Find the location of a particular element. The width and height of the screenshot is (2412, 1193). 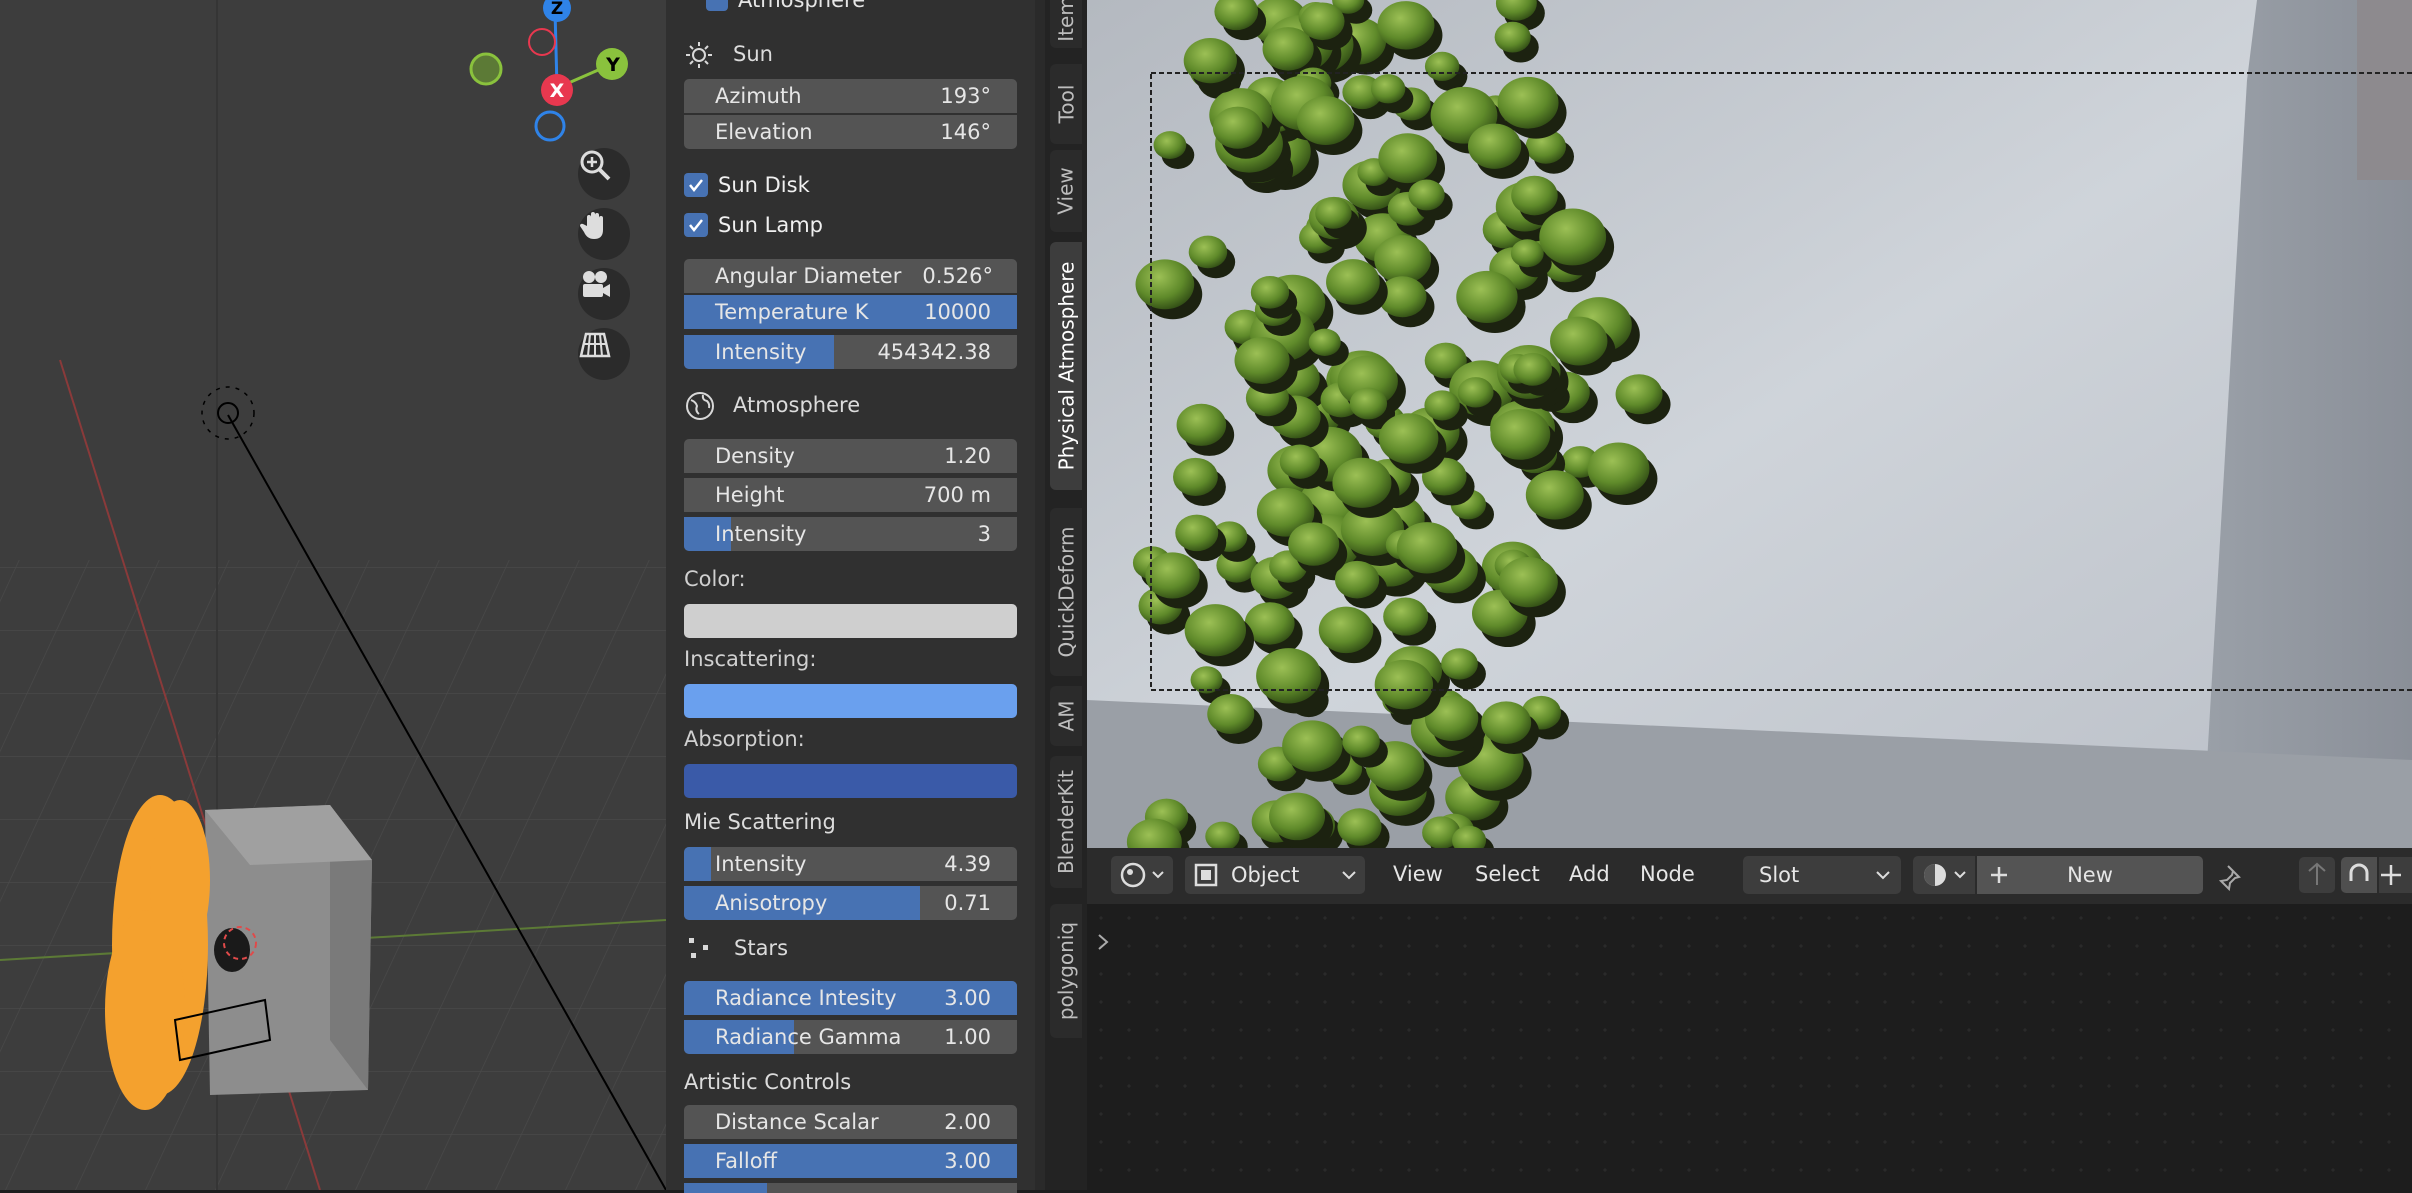

magnet-icon is located at coordinates (2359, 872).